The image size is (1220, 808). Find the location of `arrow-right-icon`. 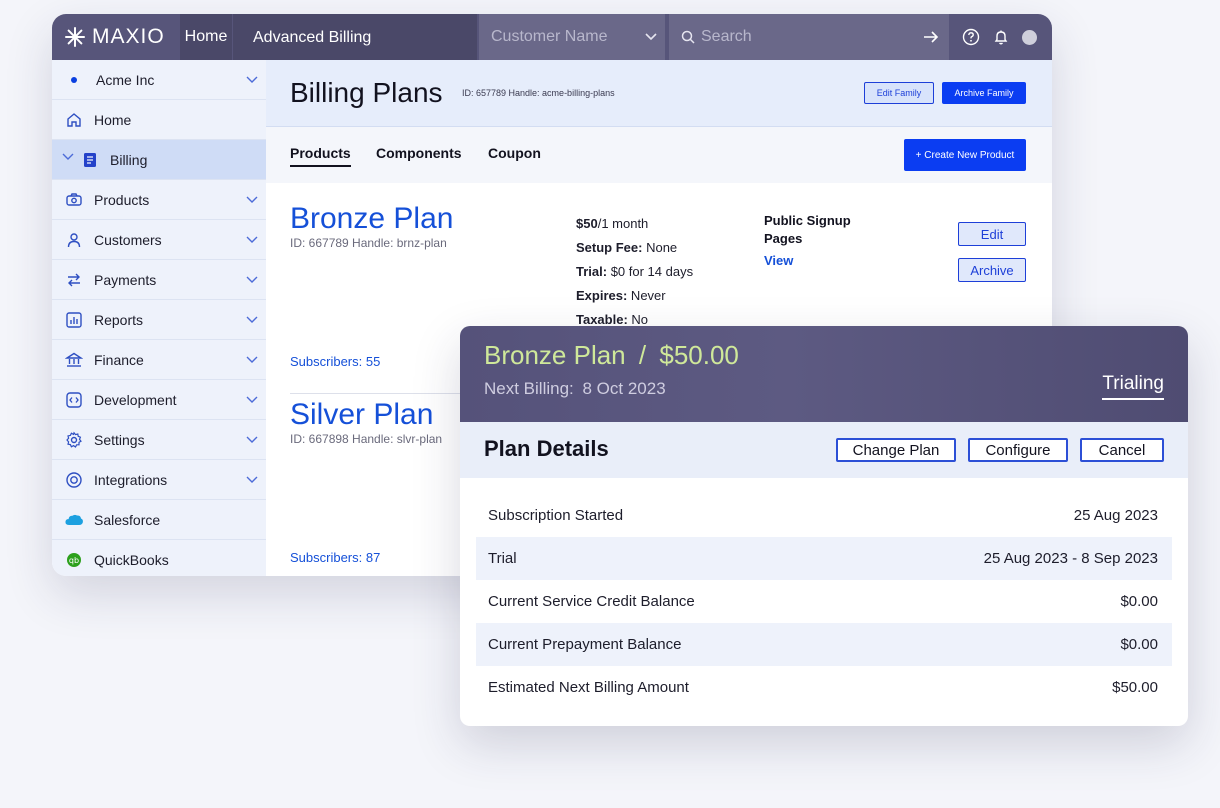

arrow-right-icon is located at coordinates (931, 37).